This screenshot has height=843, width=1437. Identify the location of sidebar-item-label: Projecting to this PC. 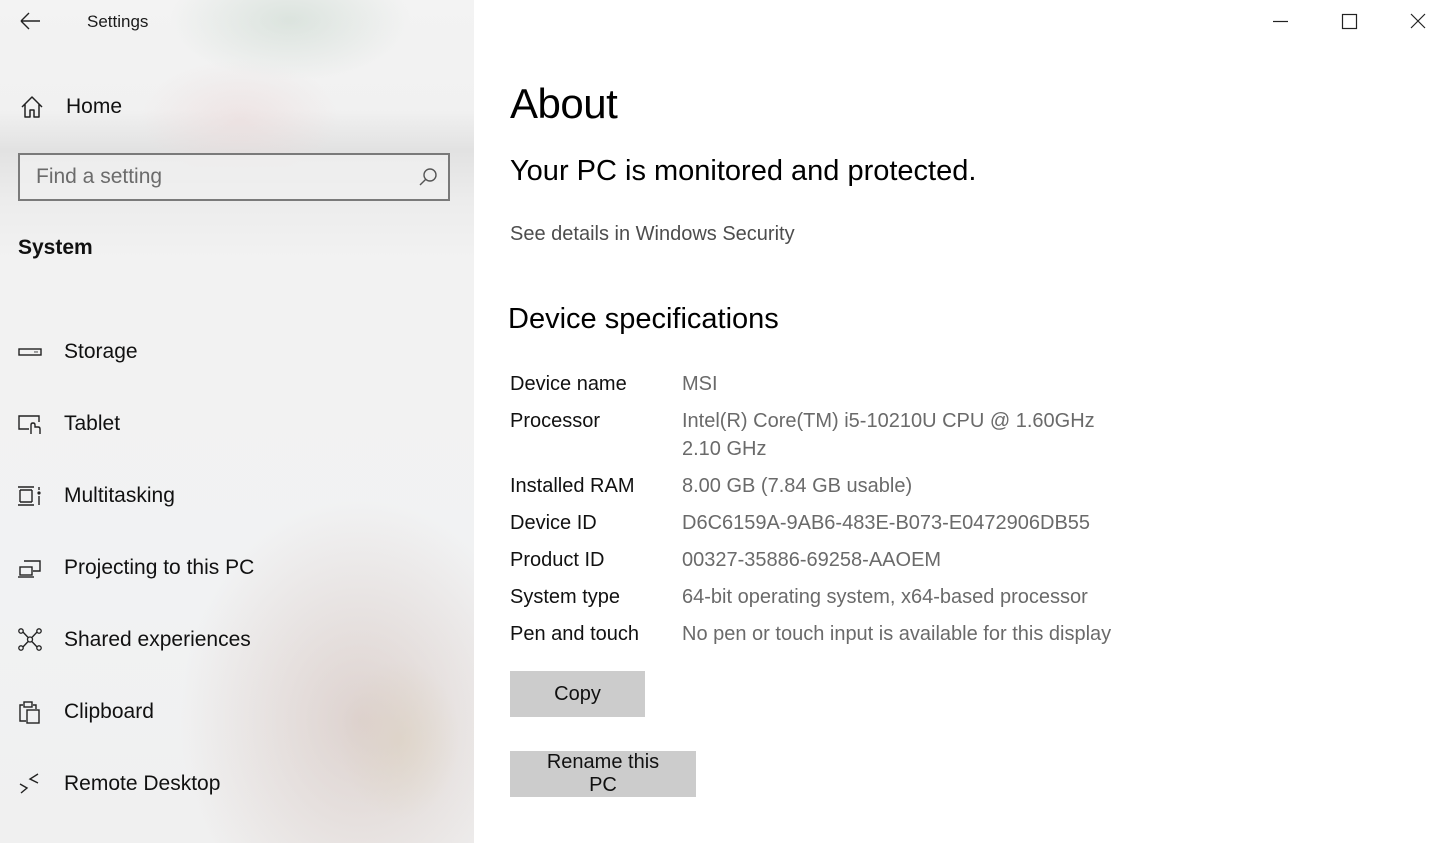
(159, 567).